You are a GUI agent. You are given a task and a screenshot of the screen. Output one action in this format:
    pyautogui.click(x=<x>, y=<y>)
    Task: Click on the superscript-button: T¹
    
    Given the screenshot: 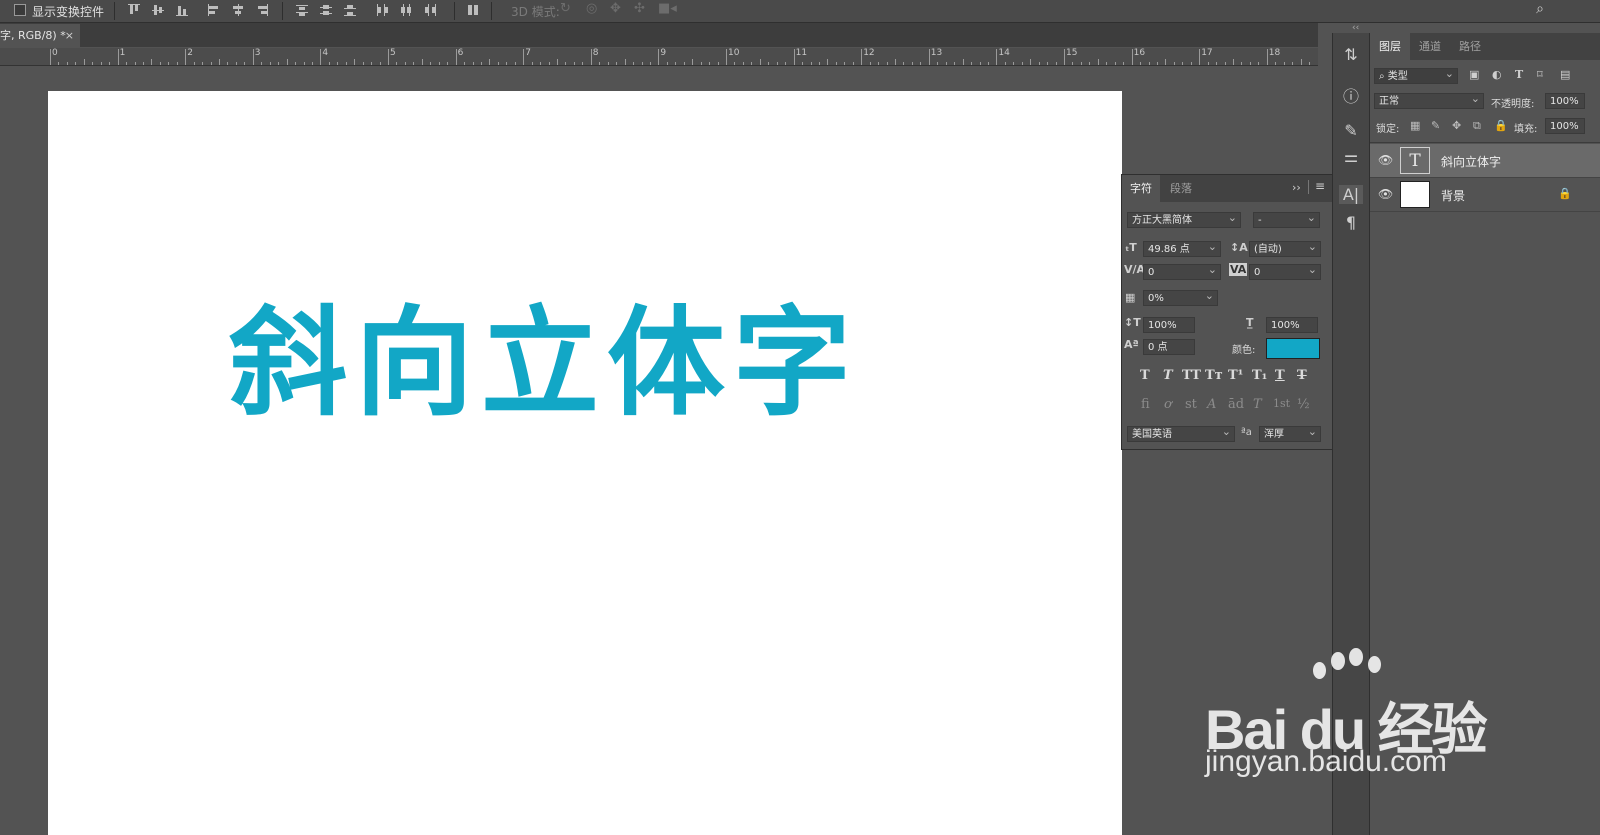 What is the action you would take?
    pyautogui.click(x=1235, y=375)
    